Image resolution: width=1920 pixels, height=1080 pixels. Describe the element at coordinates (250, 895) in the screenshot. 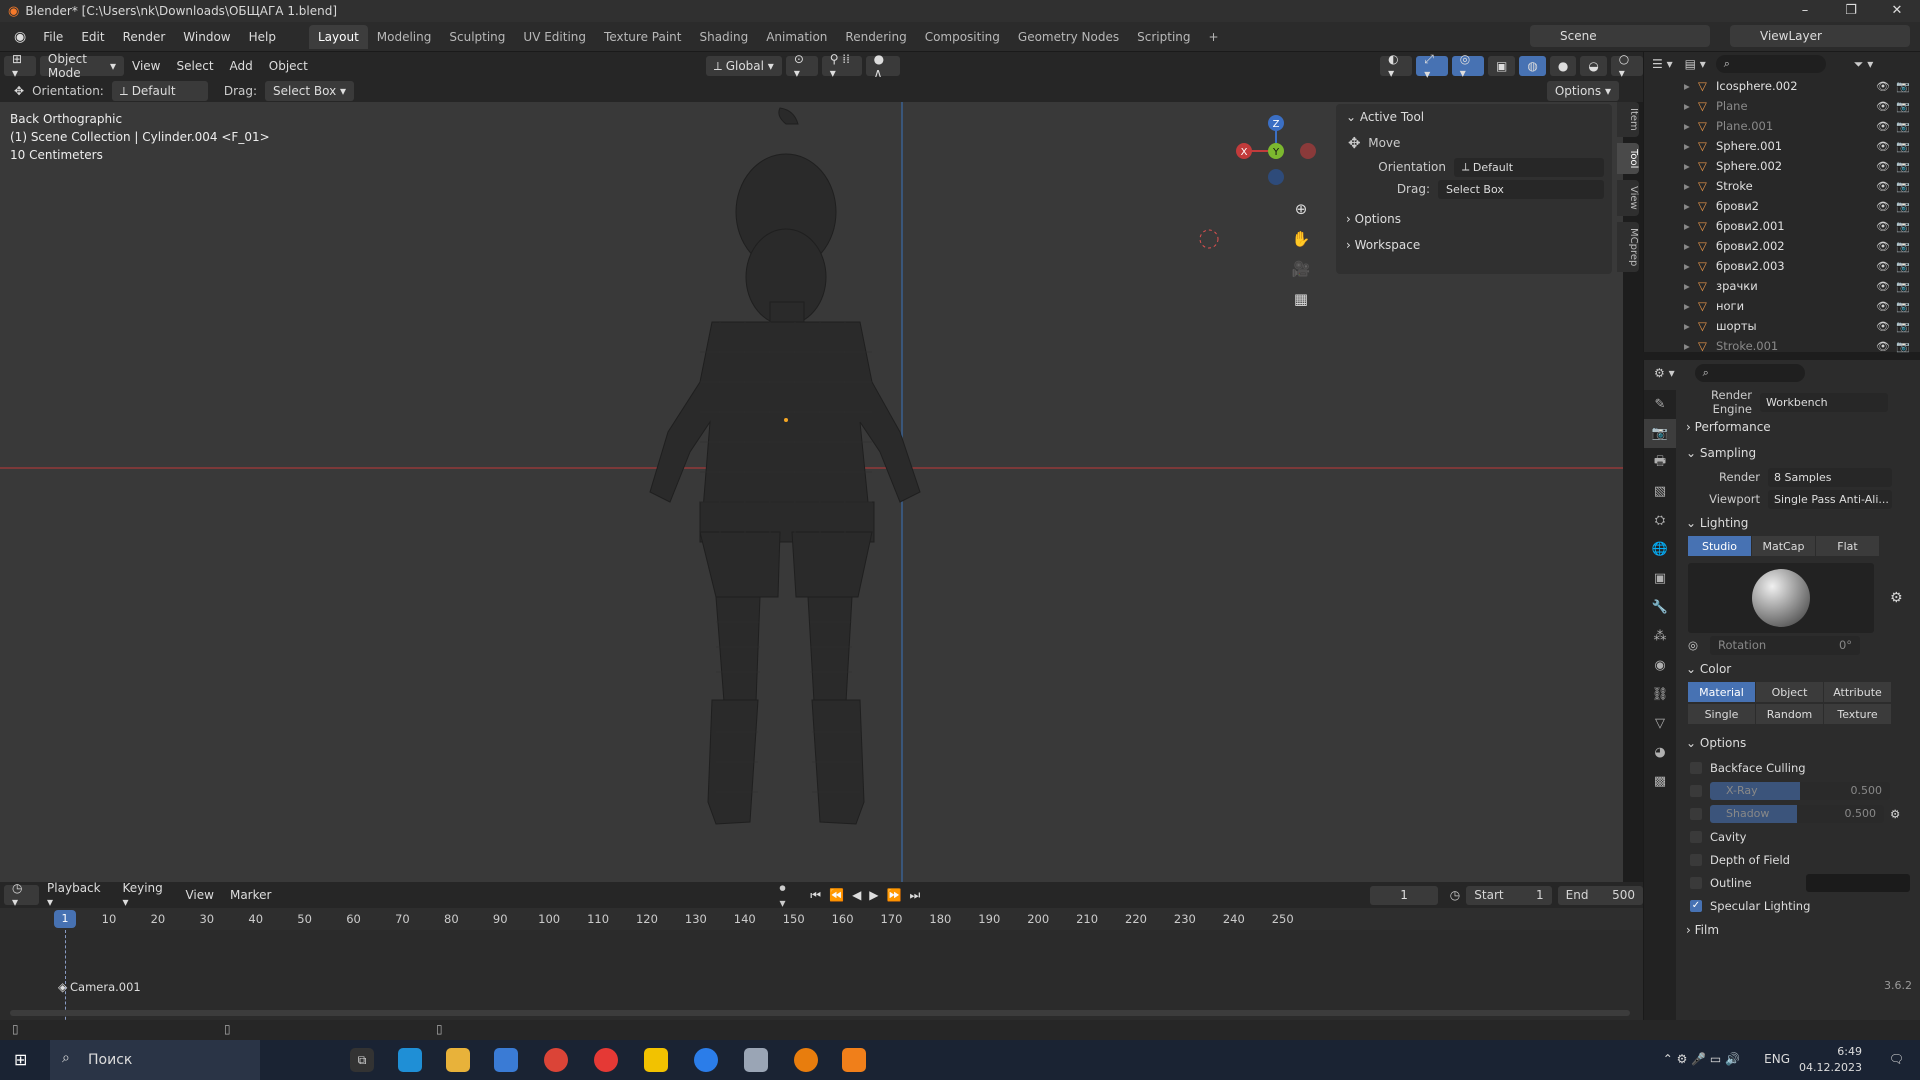

I see `timeline-menu-marker: Marker` at that location.